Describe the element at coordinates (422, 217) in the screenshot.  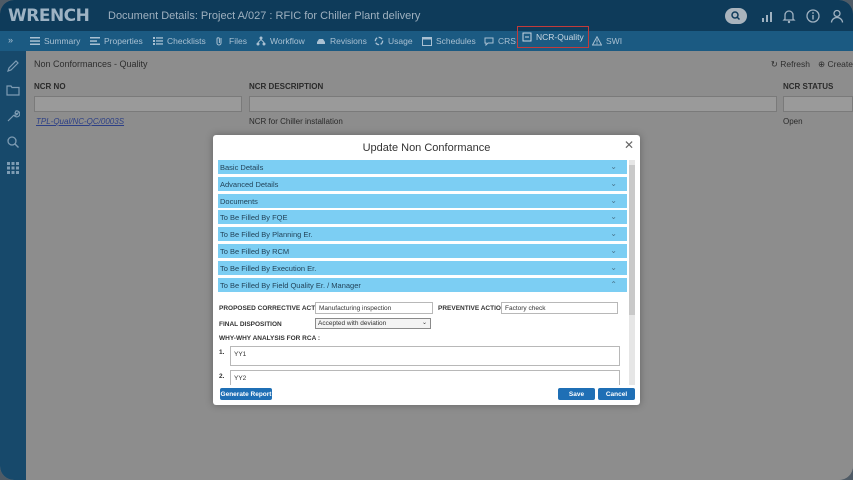
I see `section-fqe: To Be Filled By FQE ⌄` at that location.